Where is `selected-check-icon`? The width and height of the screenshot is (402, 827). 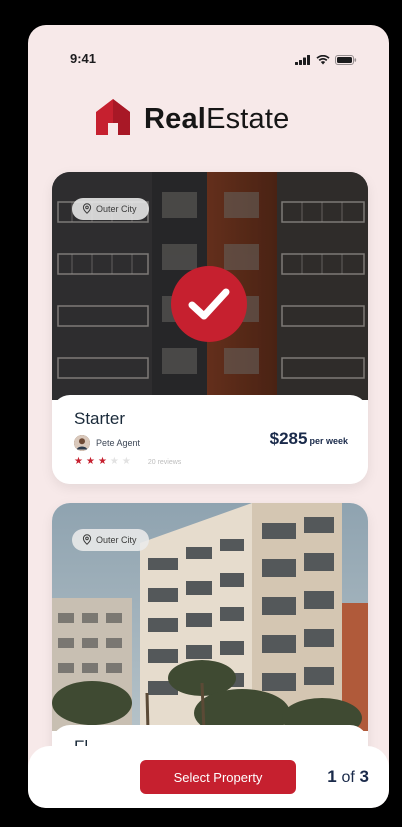
selected-check-icon is located at coordinates (209, 304).